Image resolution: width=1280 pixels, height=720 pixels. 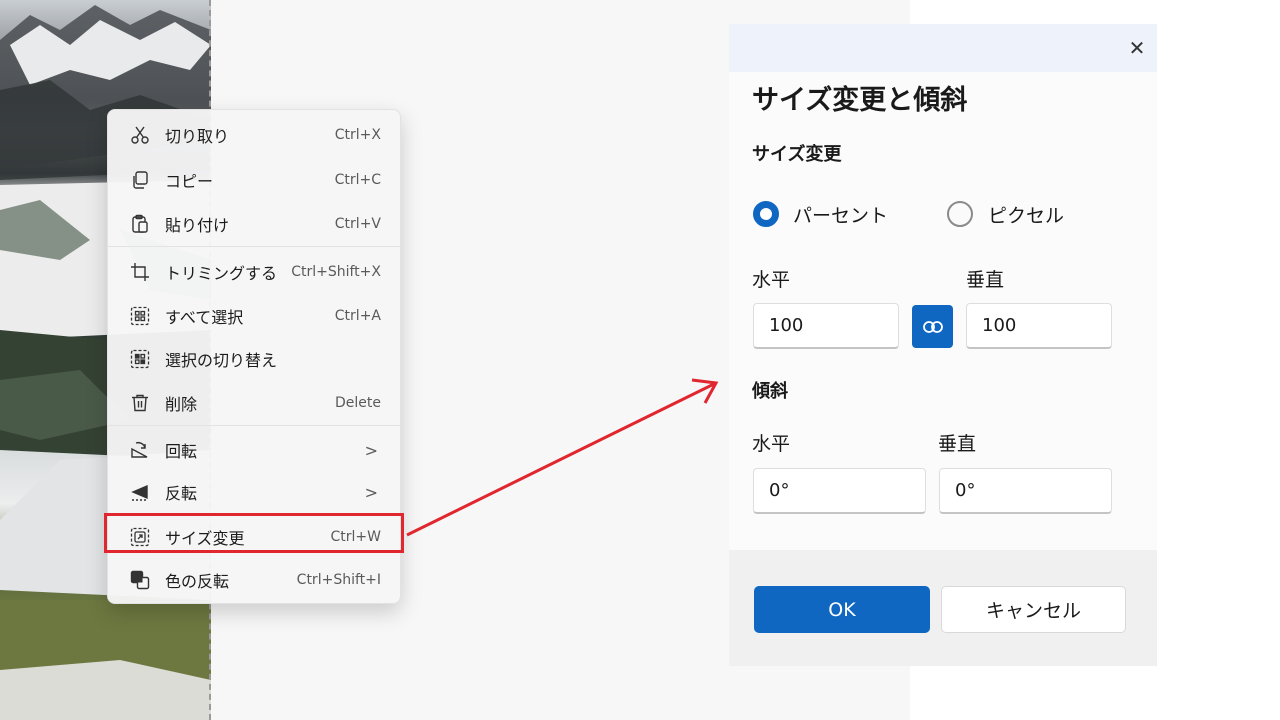 What do you see at coordinates (771, 444) in the screenshot?
I see `skew-horizontal-label: 水平` at bounding box center [771, 444].